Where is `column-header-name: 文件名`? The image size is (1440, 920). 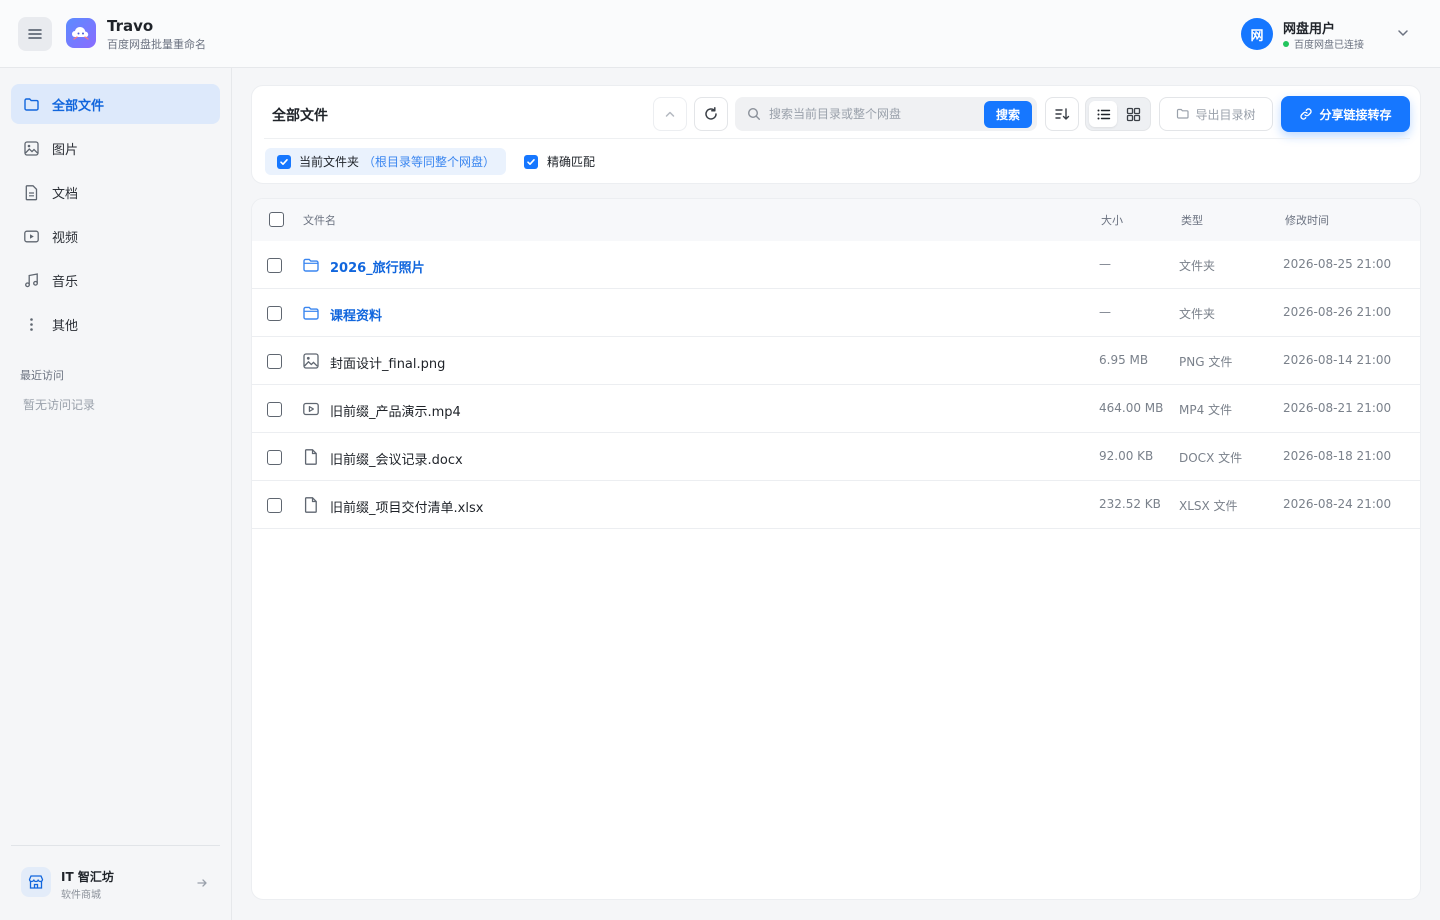
column-header-name: 文件名 is located at coordinates (319, 220).